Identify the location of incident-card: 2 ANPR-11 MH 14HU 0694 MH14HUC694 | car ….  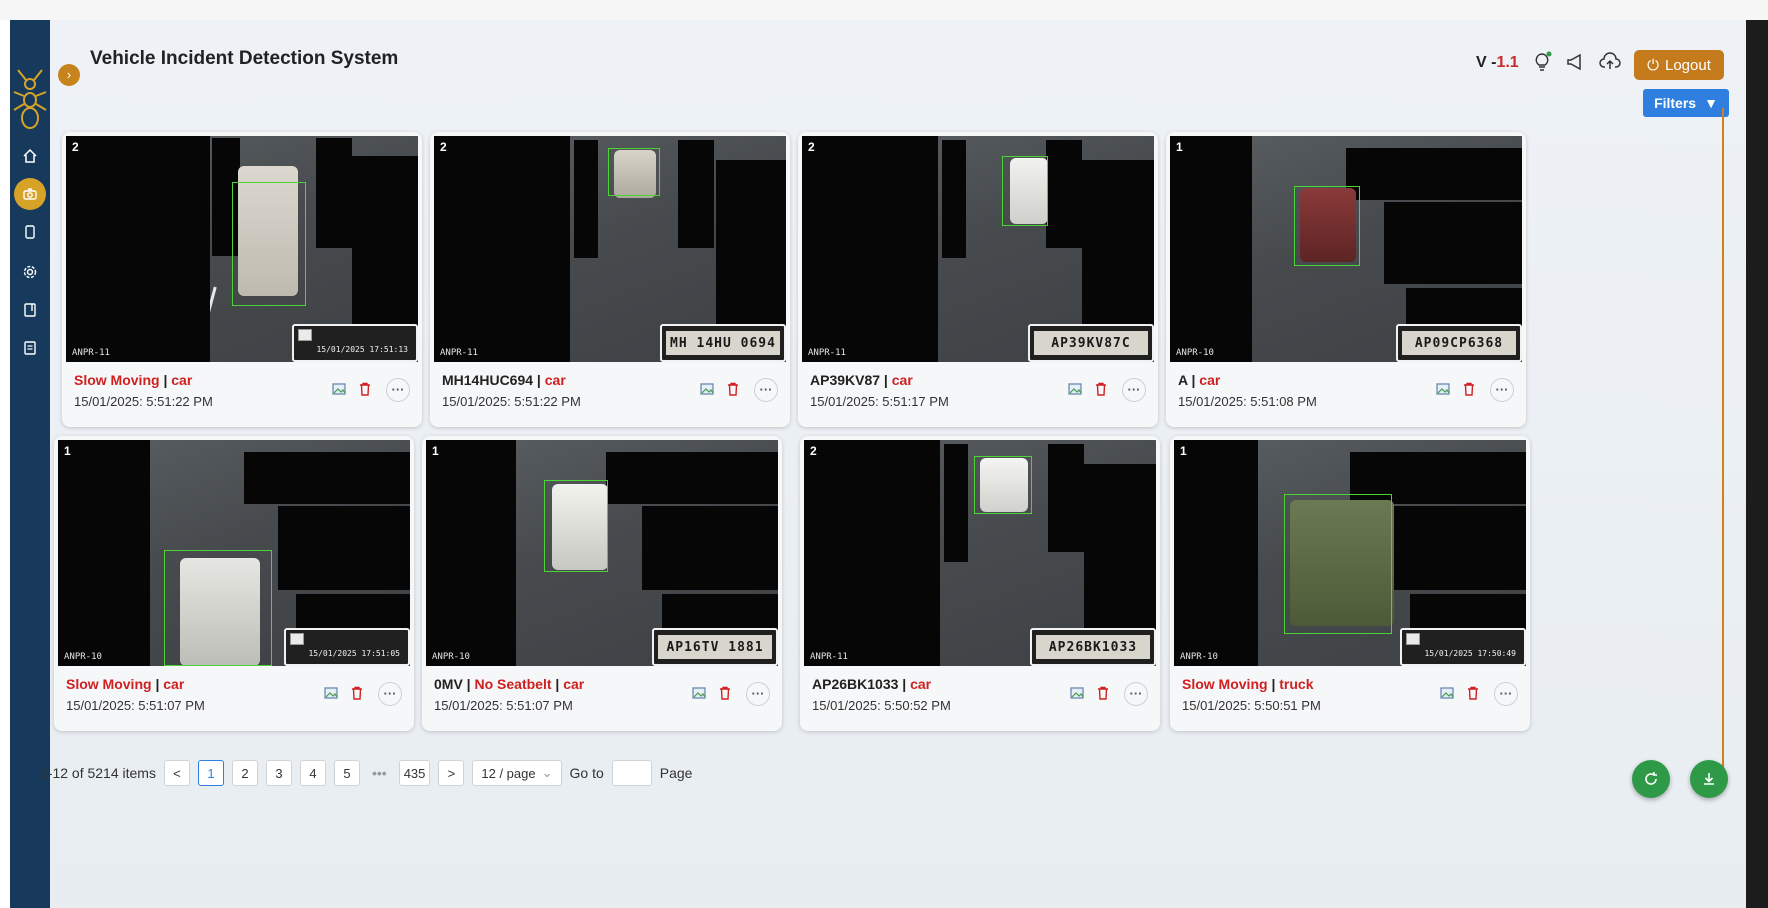
(610, 279).